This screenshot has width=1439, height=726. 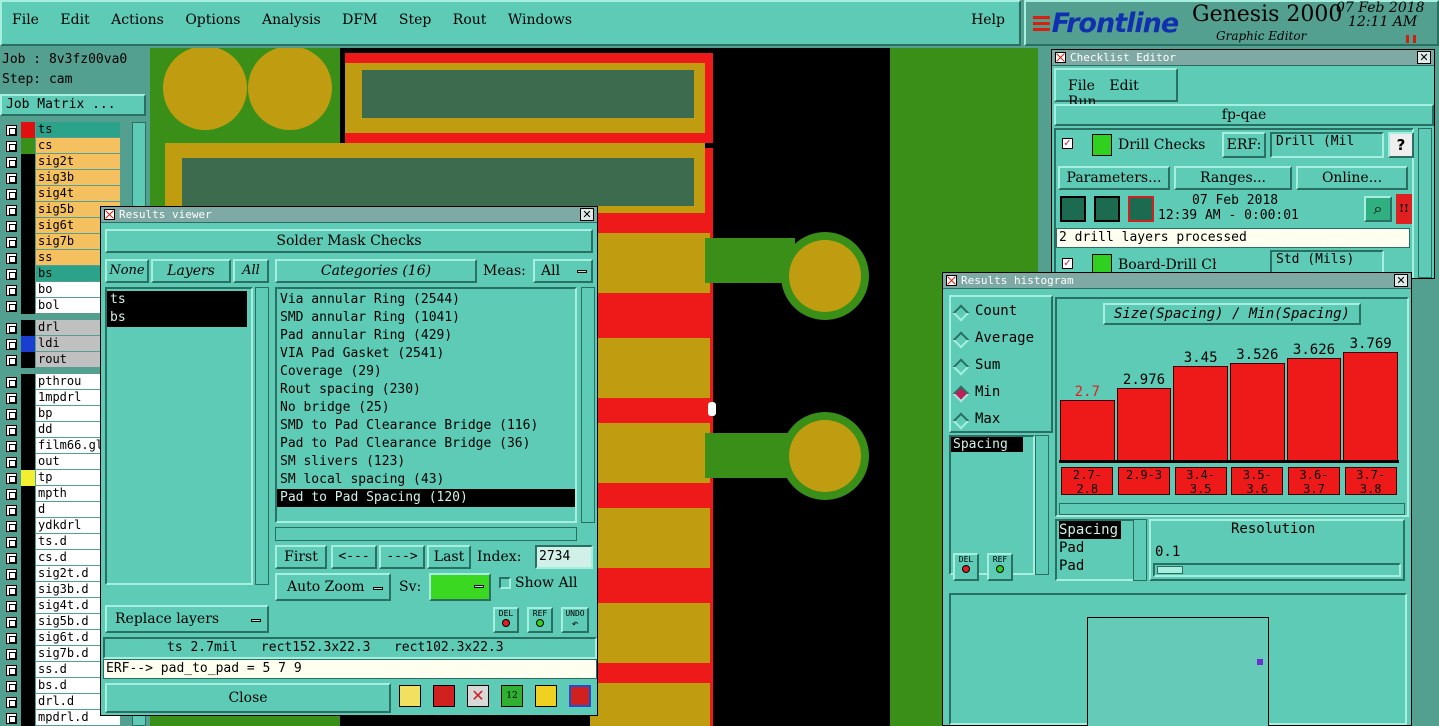 I want to click on category-item: Via annular Ring (2544), so click(x=426, y=300).